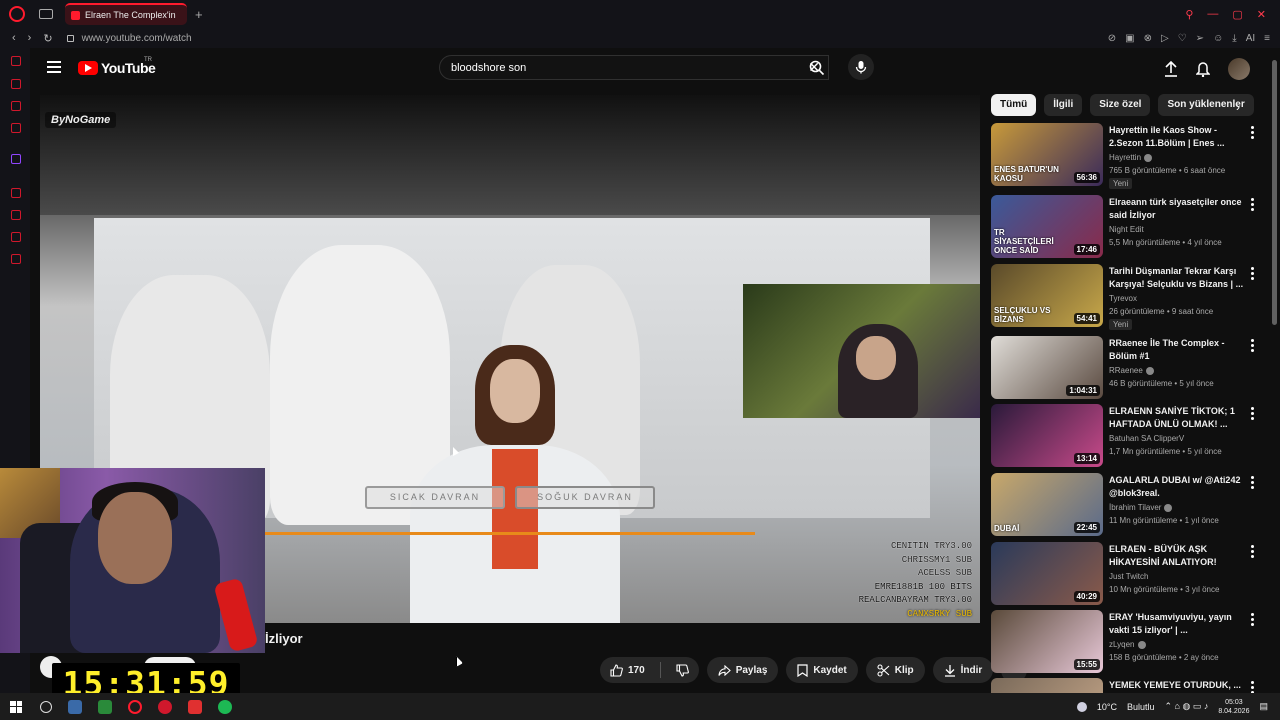 The width and height of the screenshot is (1280, 720). What do you see at coordinates (895, 670) in the screenshot?
I see `clip-button: Klip` at bounding box center [895, 670].